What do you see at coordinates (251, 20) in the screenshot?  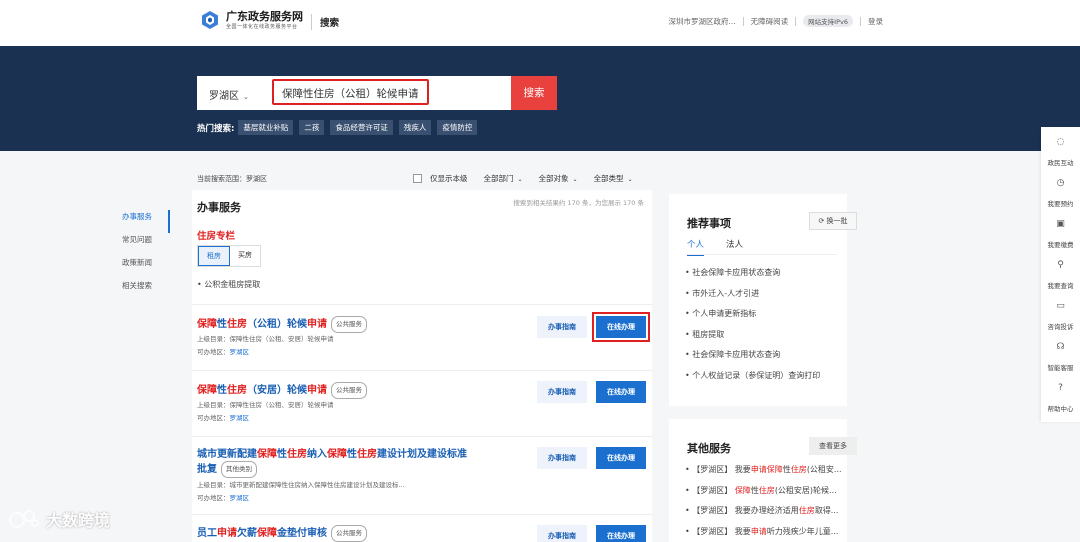 I see `site-logo: 广东政务服务网 全国一体化在线政务服务平台` at bounding box center [251, 20].